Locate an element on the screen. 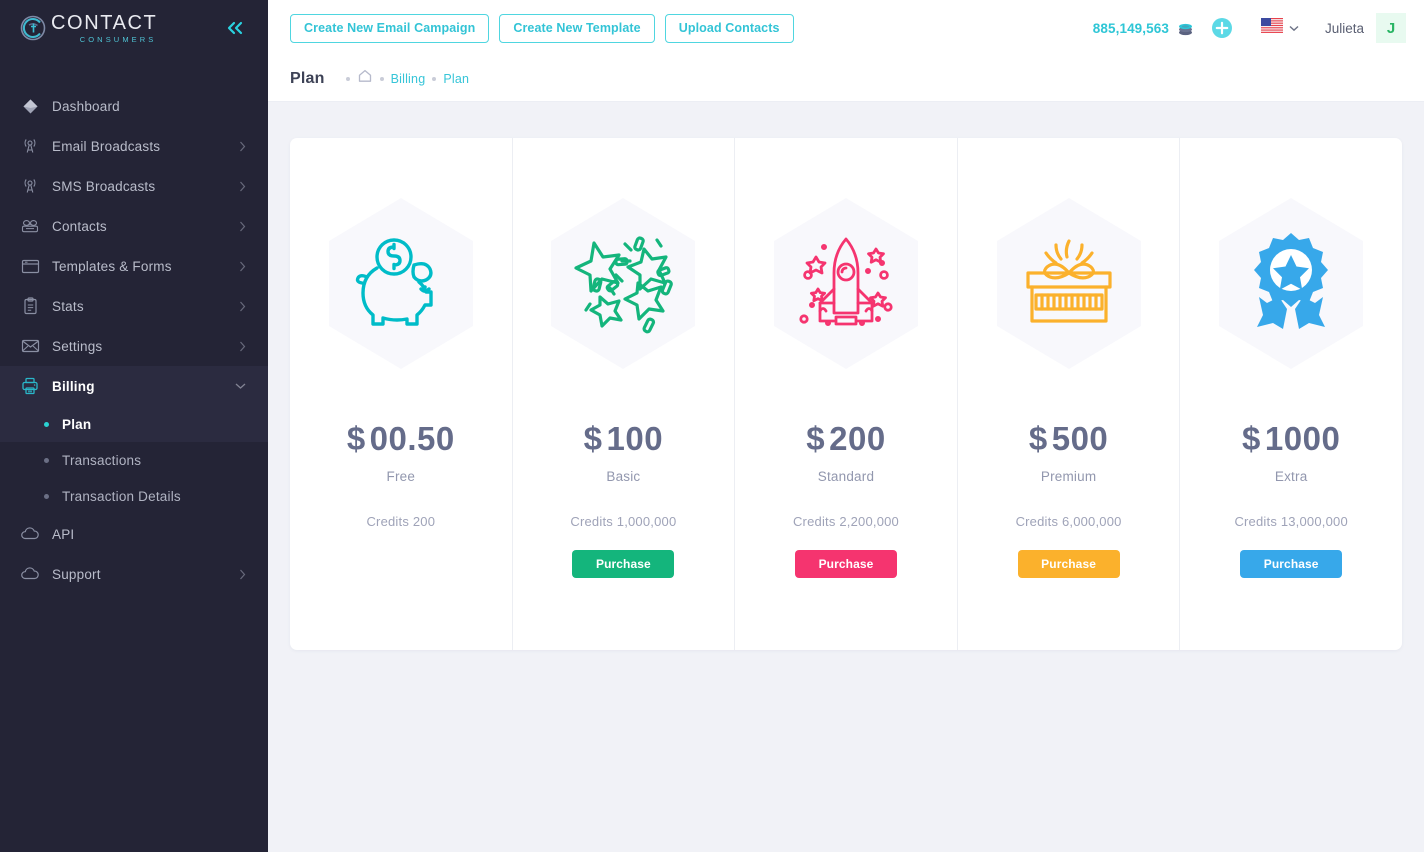 The width and height of the screenshot is (1424, 852). sidebar-item-label: API is located at coordinates (63, 534).